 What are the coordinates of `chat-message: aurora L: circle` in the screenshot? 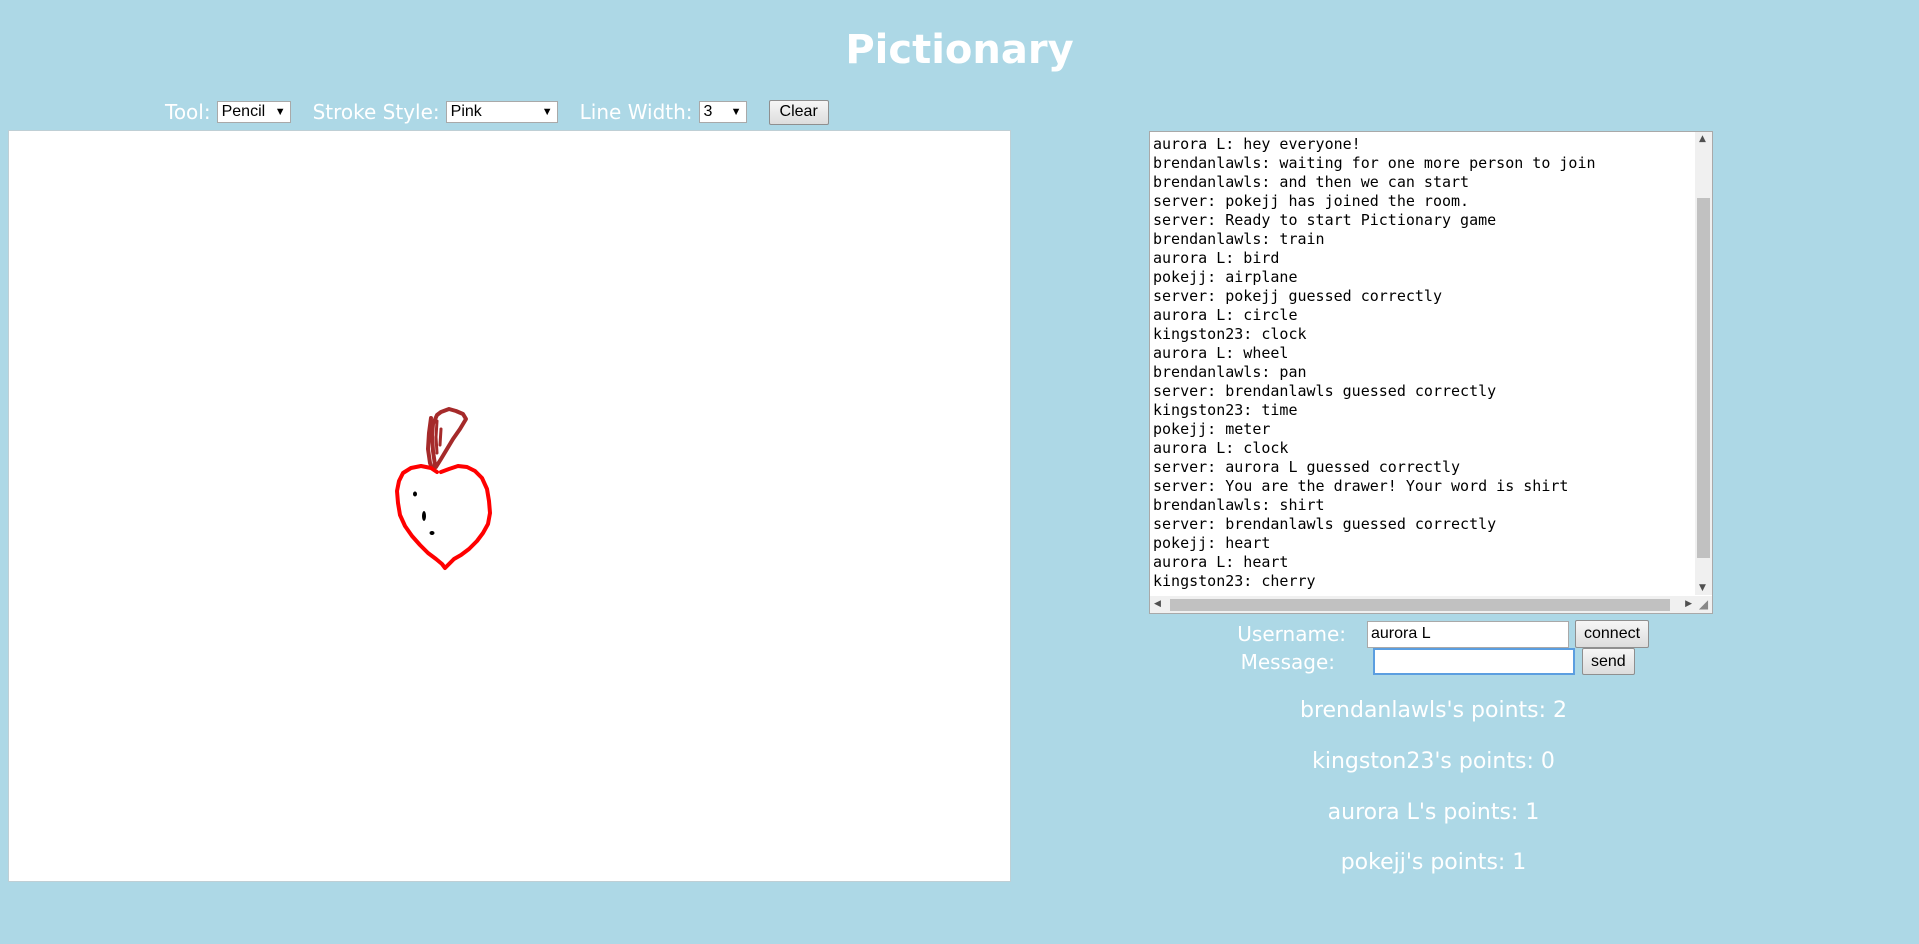 It's located at (1225, 315).